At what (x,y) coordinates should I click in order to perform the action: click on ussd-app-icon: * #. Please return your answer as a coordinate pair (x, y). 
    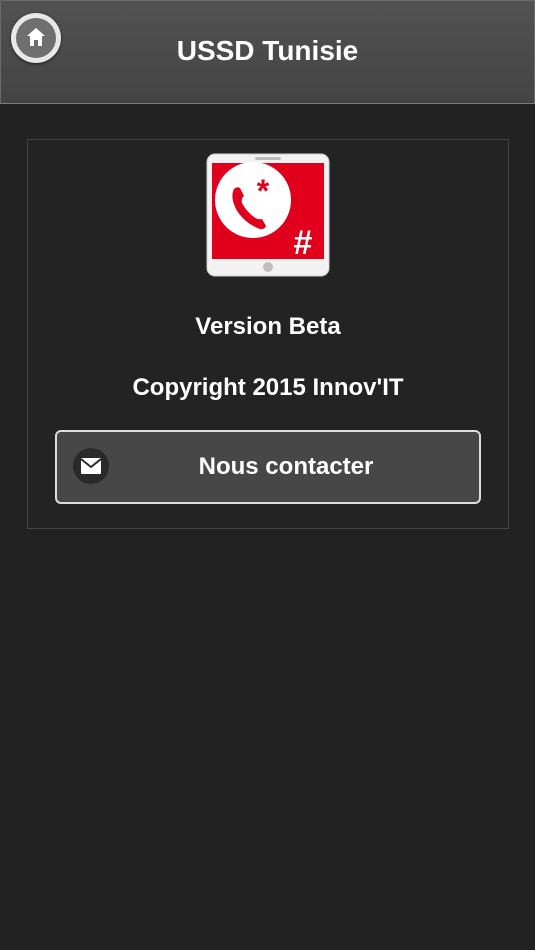
    Looking at the image, I should click on (268, 215).